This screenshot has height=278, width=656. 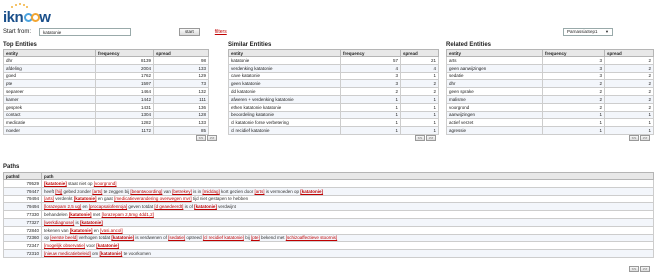 I want to click on entity-link: [middag], so click(x=210, y=191).